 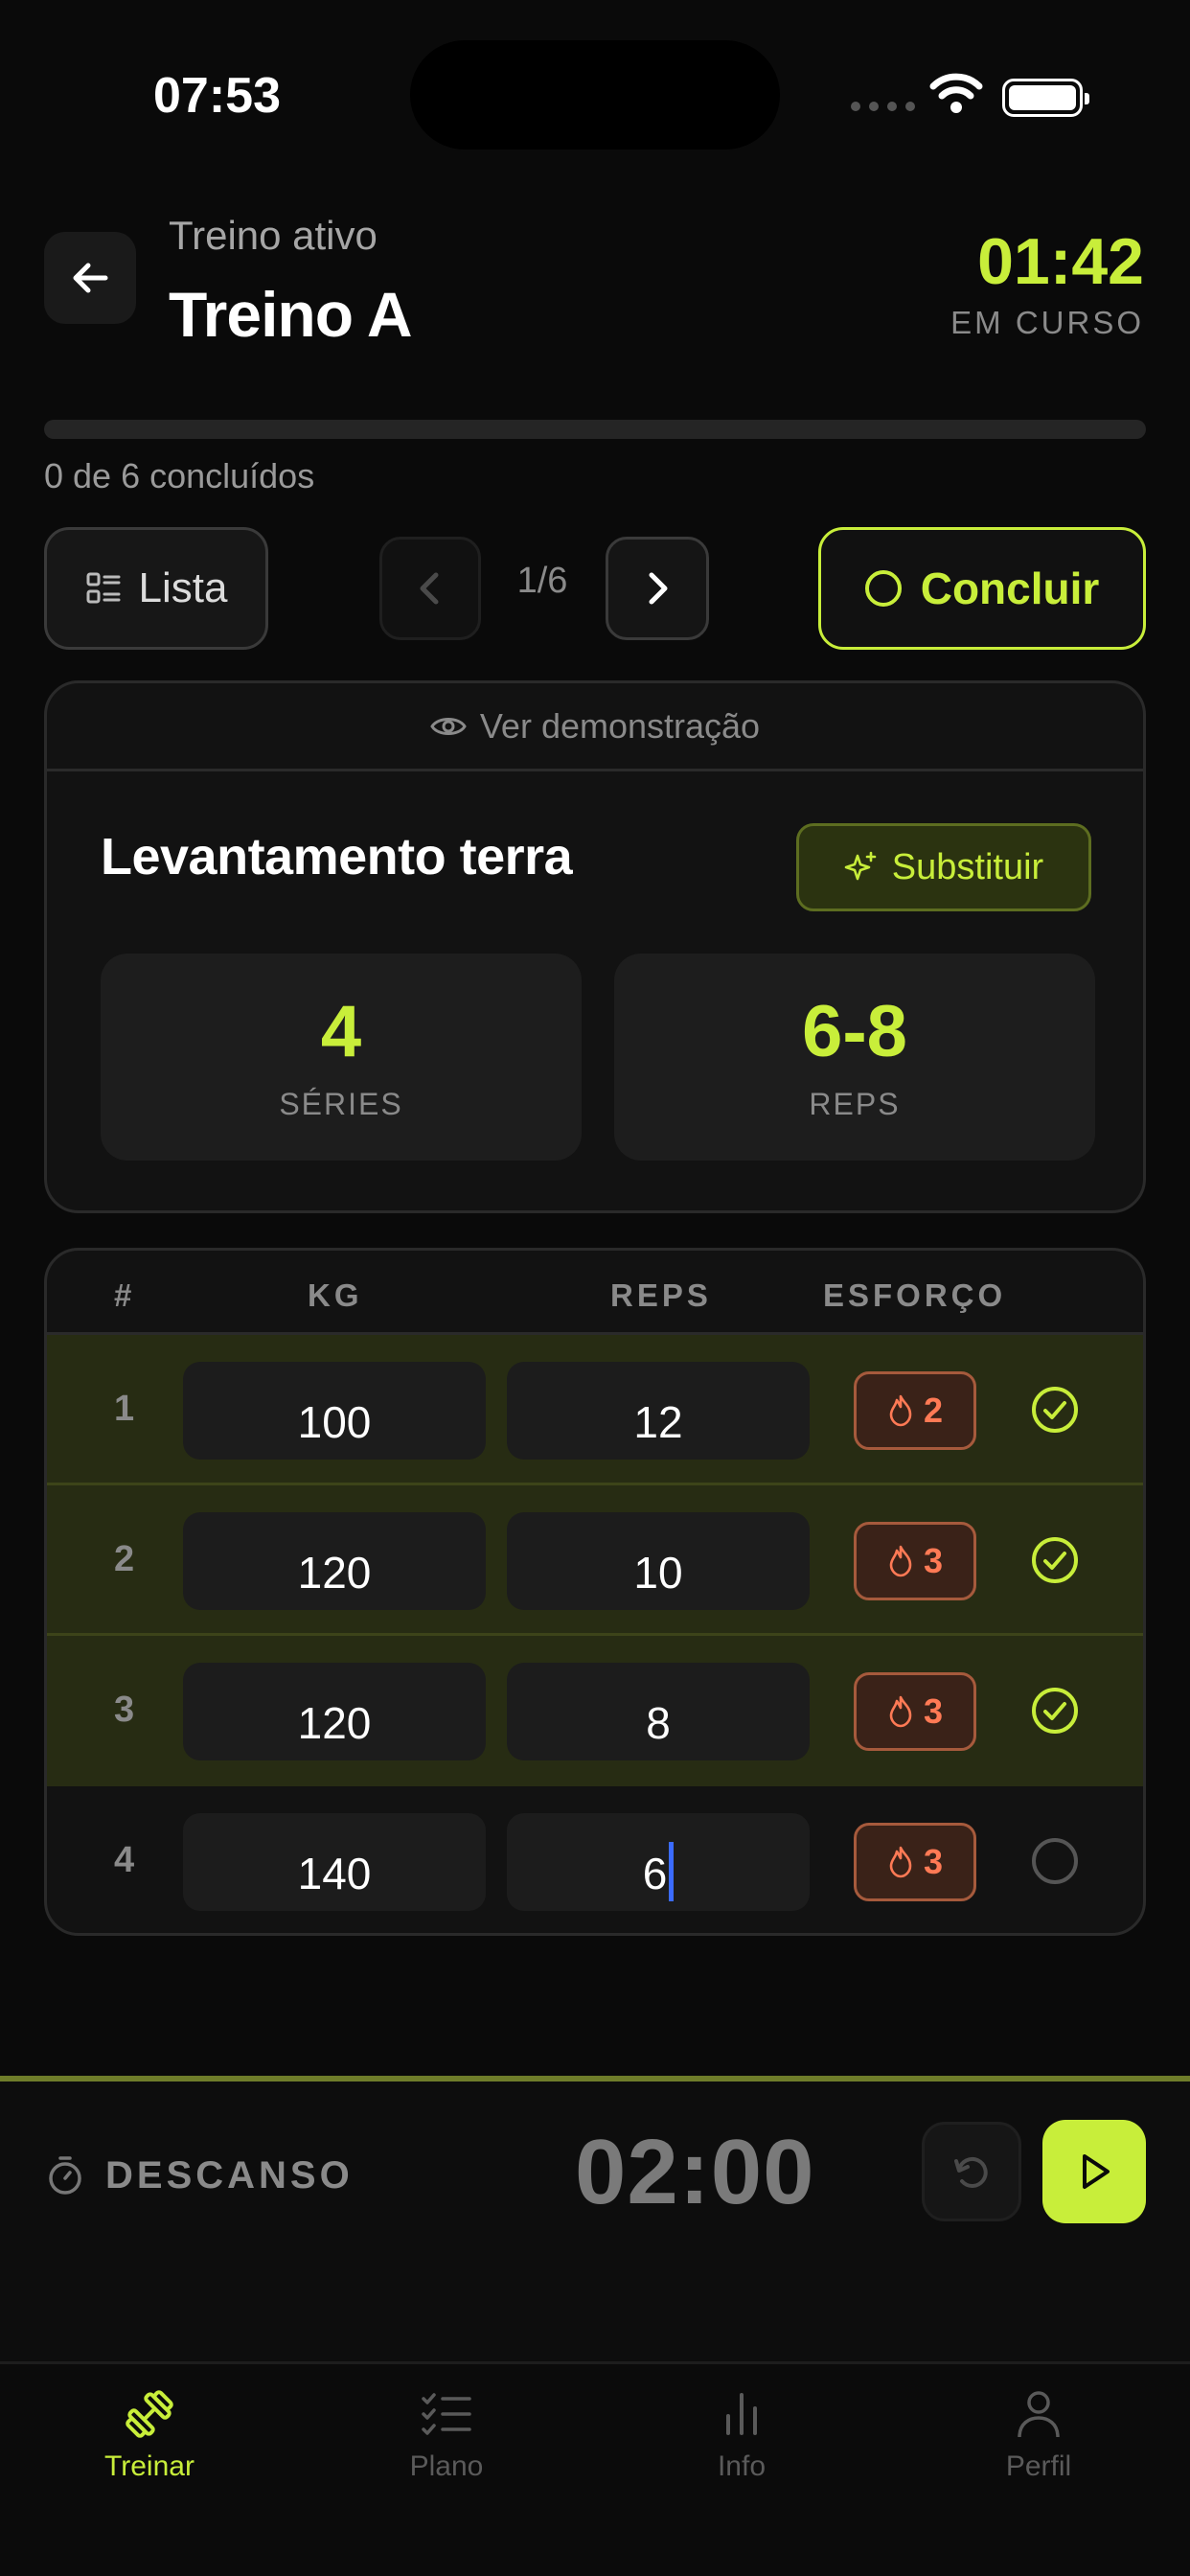 I want to click on dynamic-island, so click(x=595, y=95).